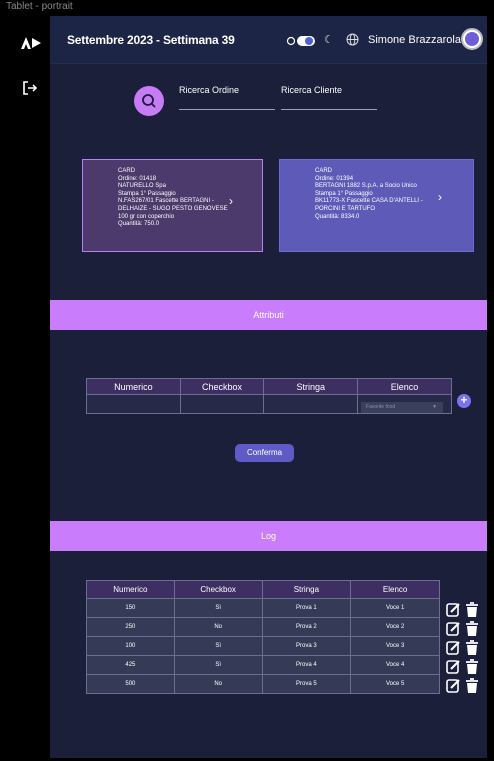 This screenshot has width=494, height=761. What do you see at coordinates (39, 6) in the screenshot?
I see `window-title: Tablet - portrait` at bounding box center [39, 6].